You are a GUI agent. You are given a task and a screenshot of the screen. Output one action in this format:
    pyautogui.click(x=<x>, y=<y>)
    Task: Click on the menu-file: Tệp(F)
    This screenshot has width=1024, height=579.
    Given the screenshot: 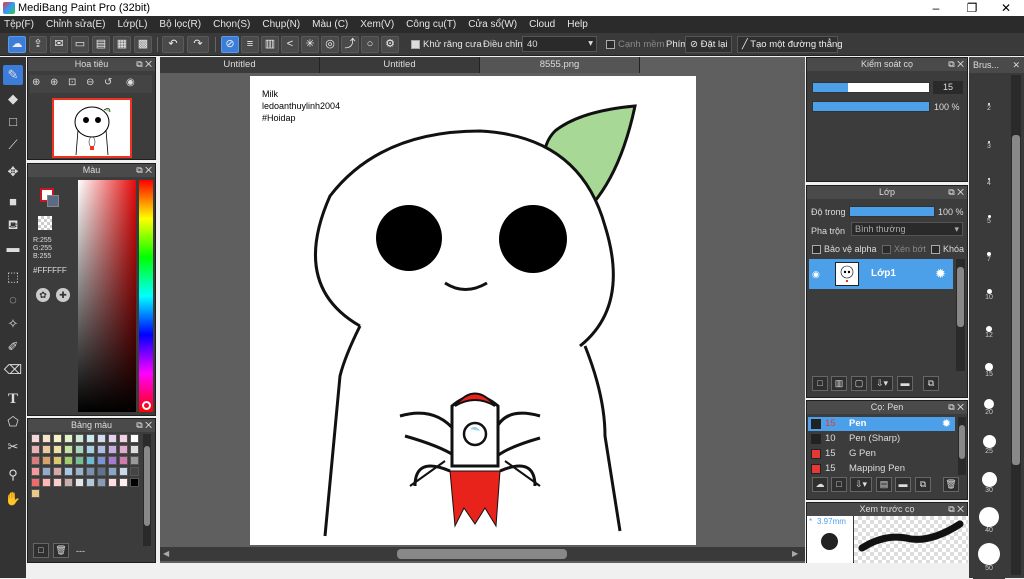 What is the action you would take?
    pyautogui.click(x=19, y=24)
    